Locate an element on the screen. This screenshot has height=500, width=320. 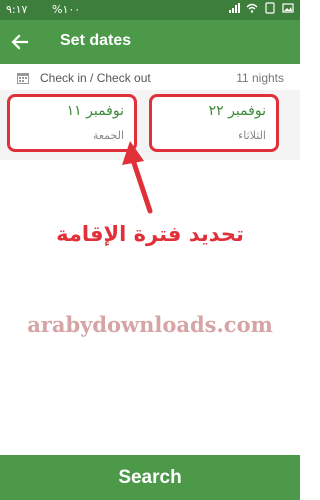
wifi-icon is located at coordinates (252, 8).